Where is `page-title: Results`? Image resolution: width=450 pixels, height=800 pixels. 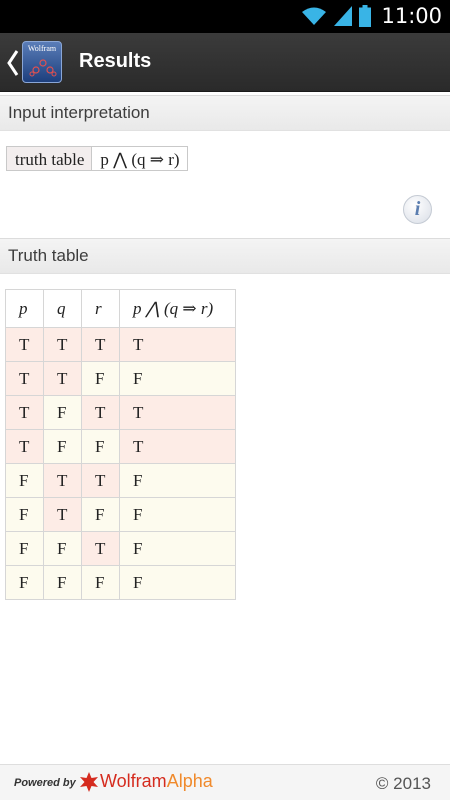 page-title: Results is located at coordinates (115, 61).